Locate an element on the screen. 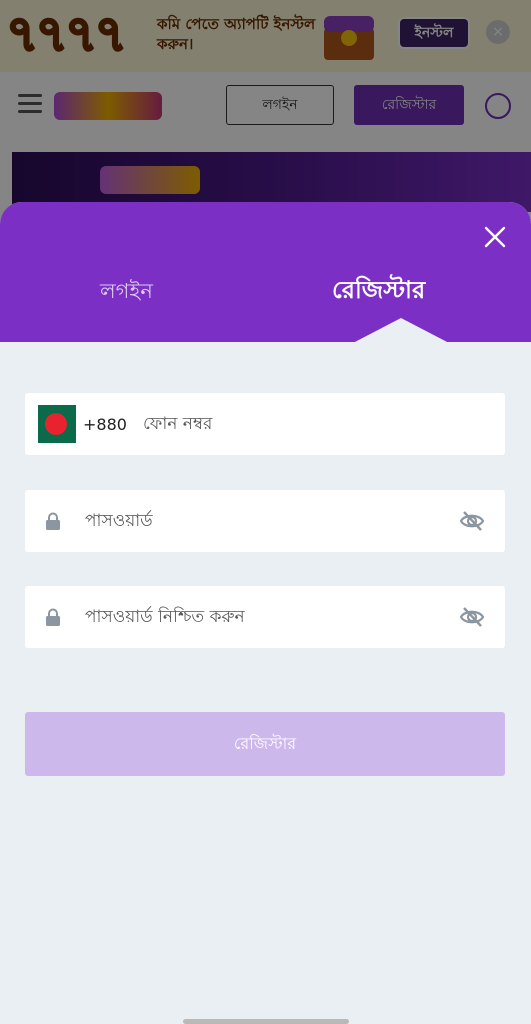 The height and width of the screenshot is (1024, 531). bangladesh-flag-icon is located at coordinates (57, 424).